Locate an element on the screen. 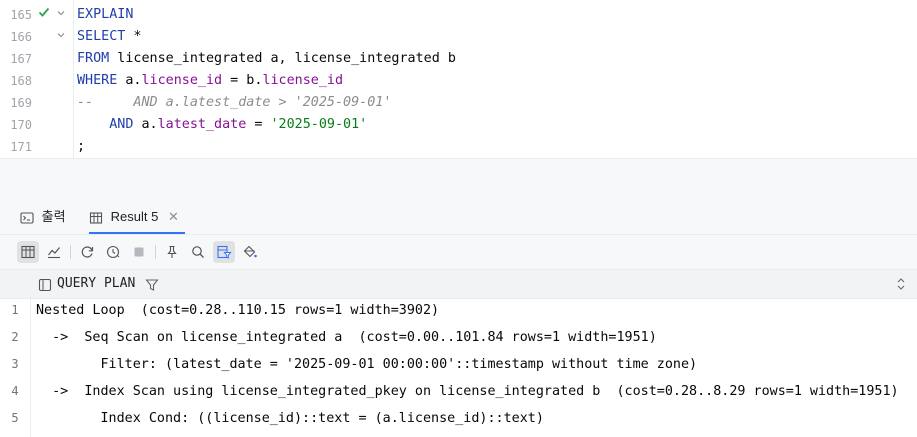 This screenshot has width=917, height=437. panel-divider is located at coordinates (458, 179).